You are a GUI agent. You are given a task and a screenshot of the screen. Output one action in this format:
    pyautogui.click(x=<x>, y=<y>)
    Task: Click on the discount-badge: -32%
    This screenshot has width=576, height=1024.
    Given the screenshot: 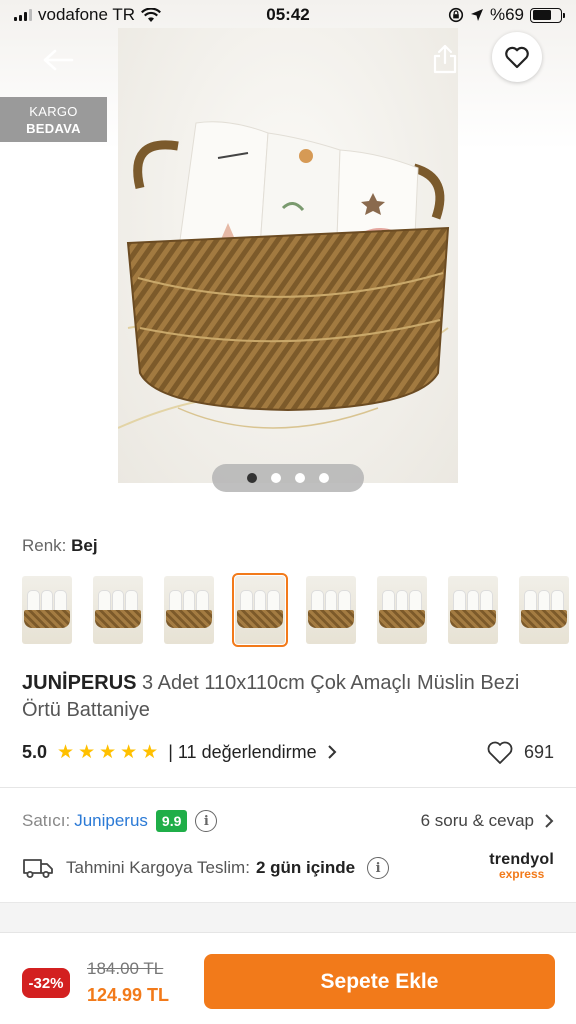 What is the action you would take?
    pyautogui.click(x=46, y=983)
    